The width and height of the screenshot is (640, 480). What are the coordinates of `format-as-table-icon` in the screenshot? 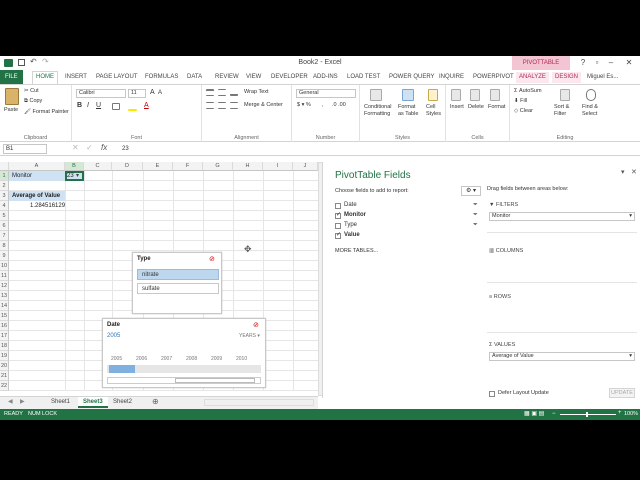 It's located at (408, 95).